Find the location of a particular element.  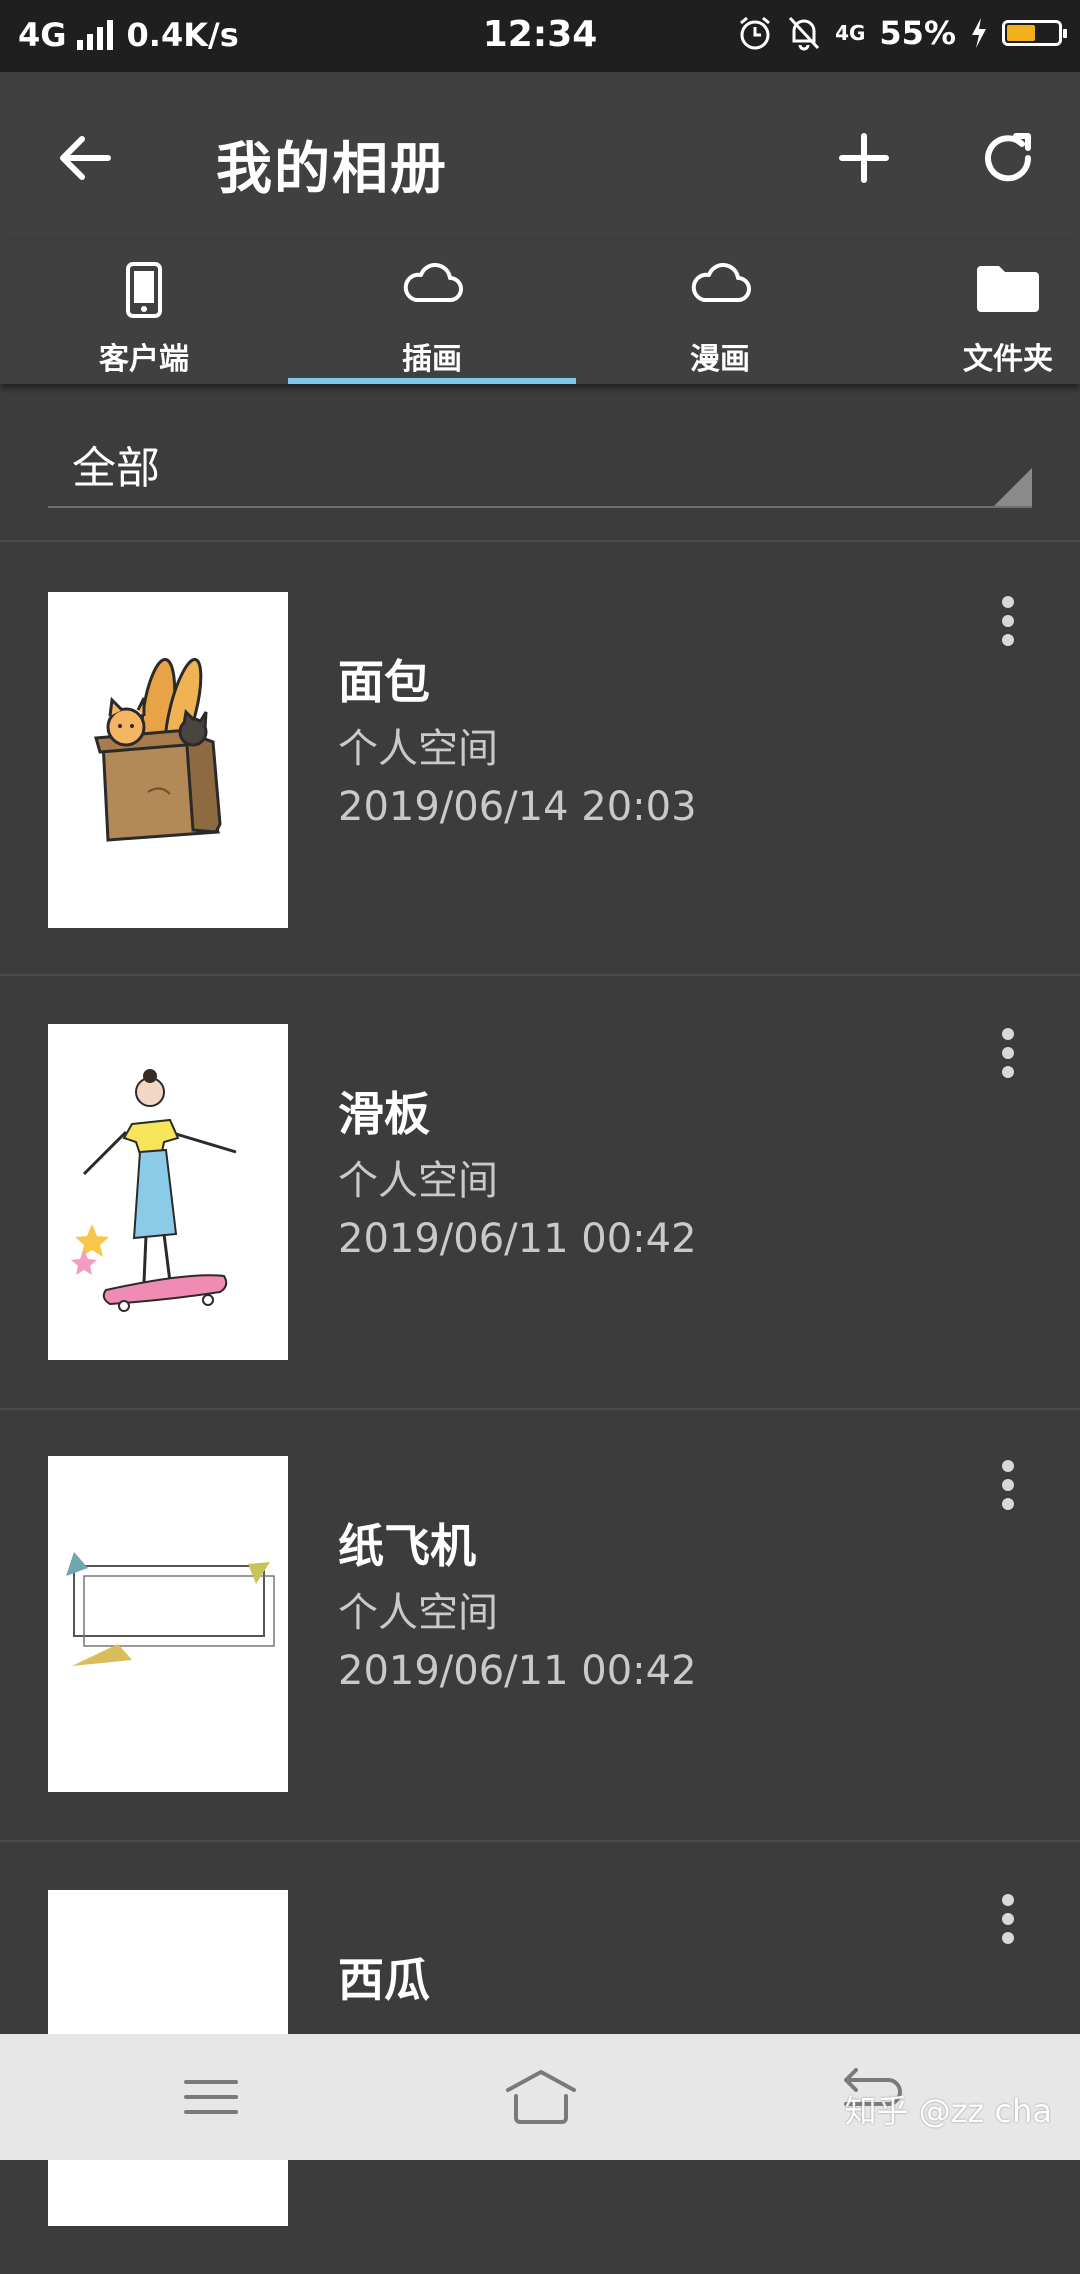

thumbnail-paper-plane is located at coordinates (168, 1624).